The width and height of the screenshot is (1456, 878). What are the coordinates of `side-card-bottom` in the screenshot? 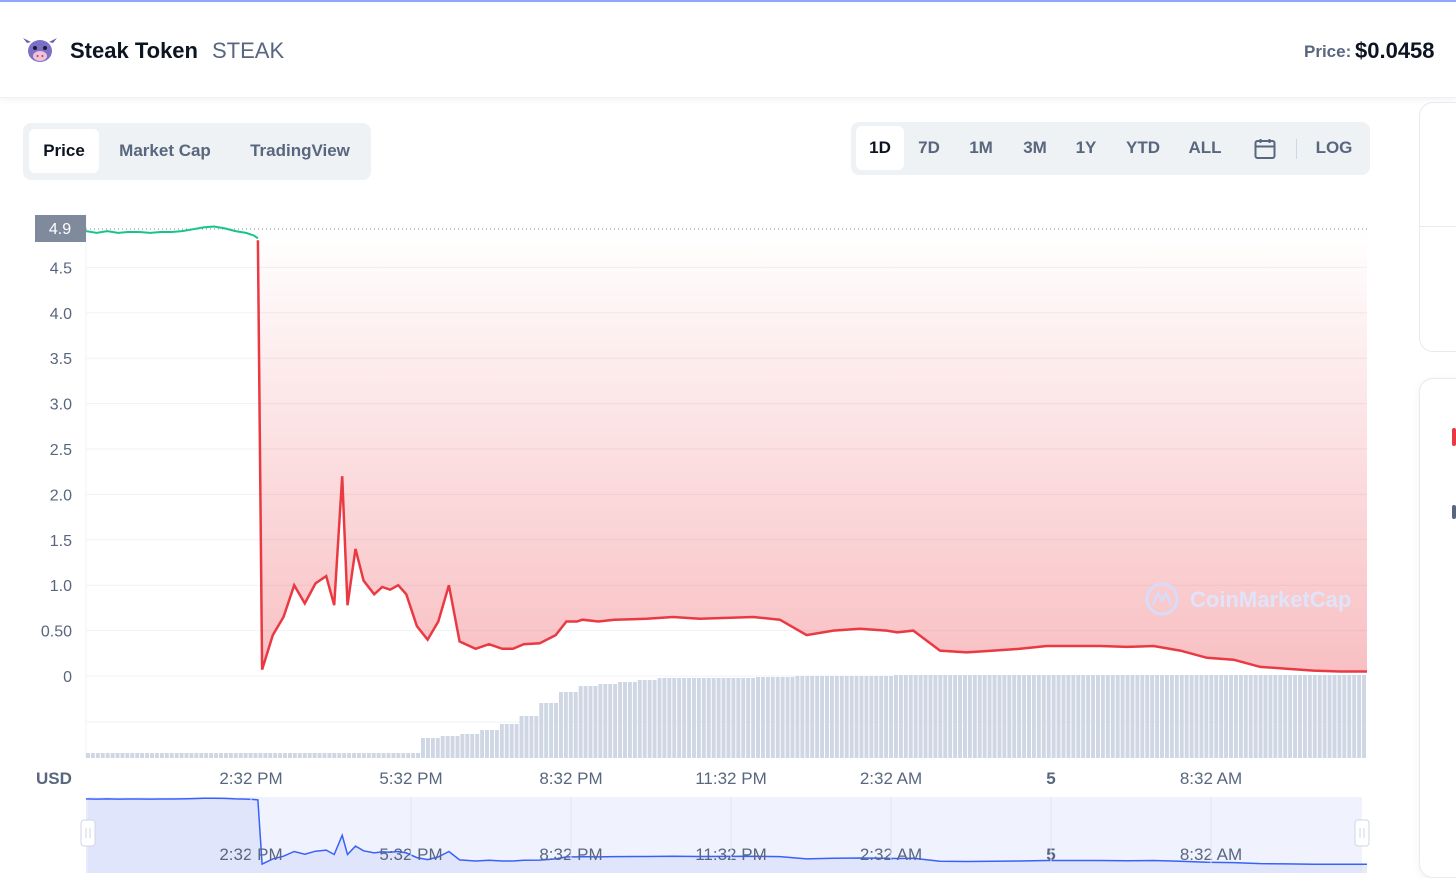 It's located at (1437, 628).